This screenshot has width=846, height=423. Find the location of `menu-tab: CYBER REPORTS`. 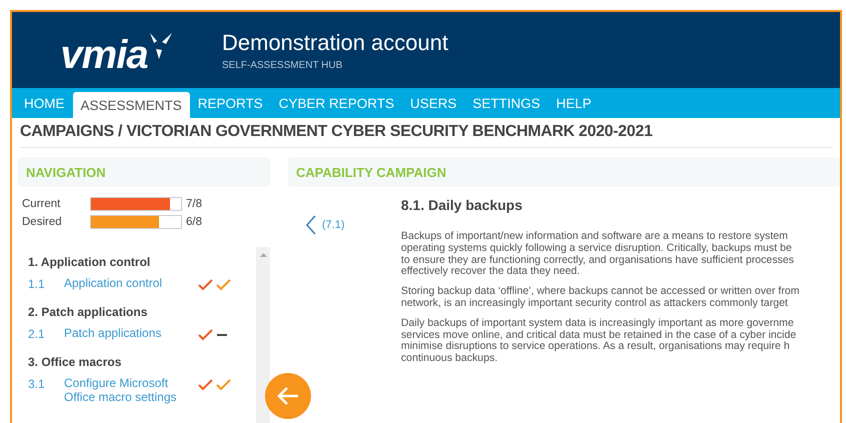

menu-tab: CYBER REPORTS is located at coordinates (336, 103).